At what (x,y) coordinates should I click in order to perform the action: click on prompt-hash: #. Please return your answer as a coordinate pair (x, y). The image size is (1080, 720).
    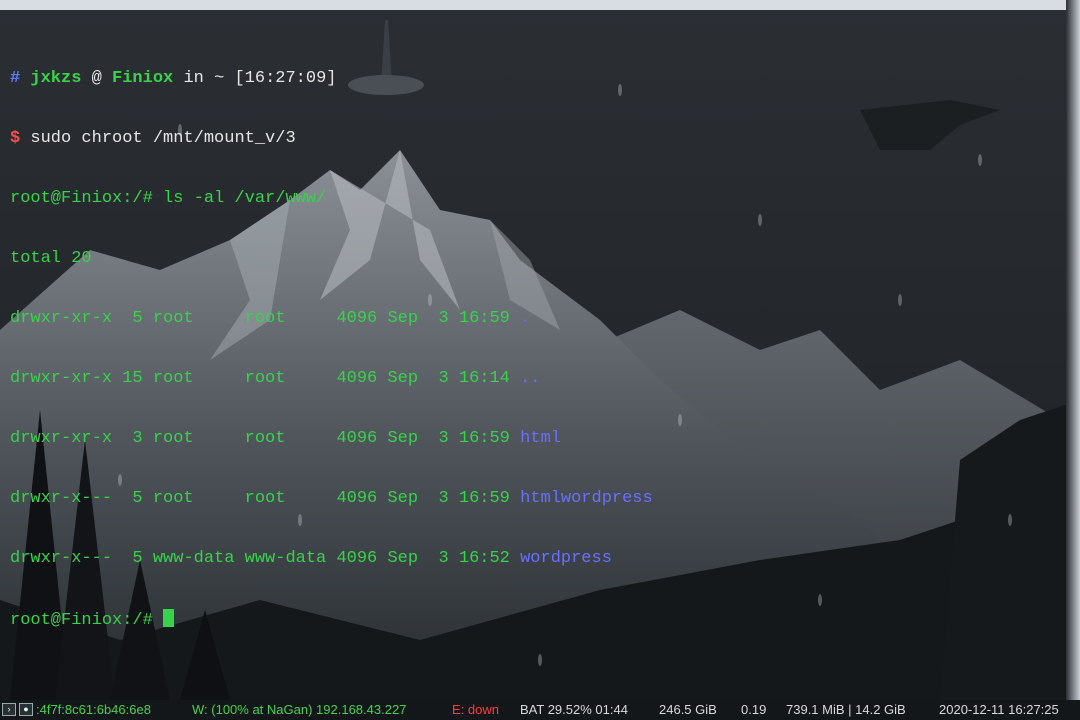
    Looking at the image, I should click on (15, 78).